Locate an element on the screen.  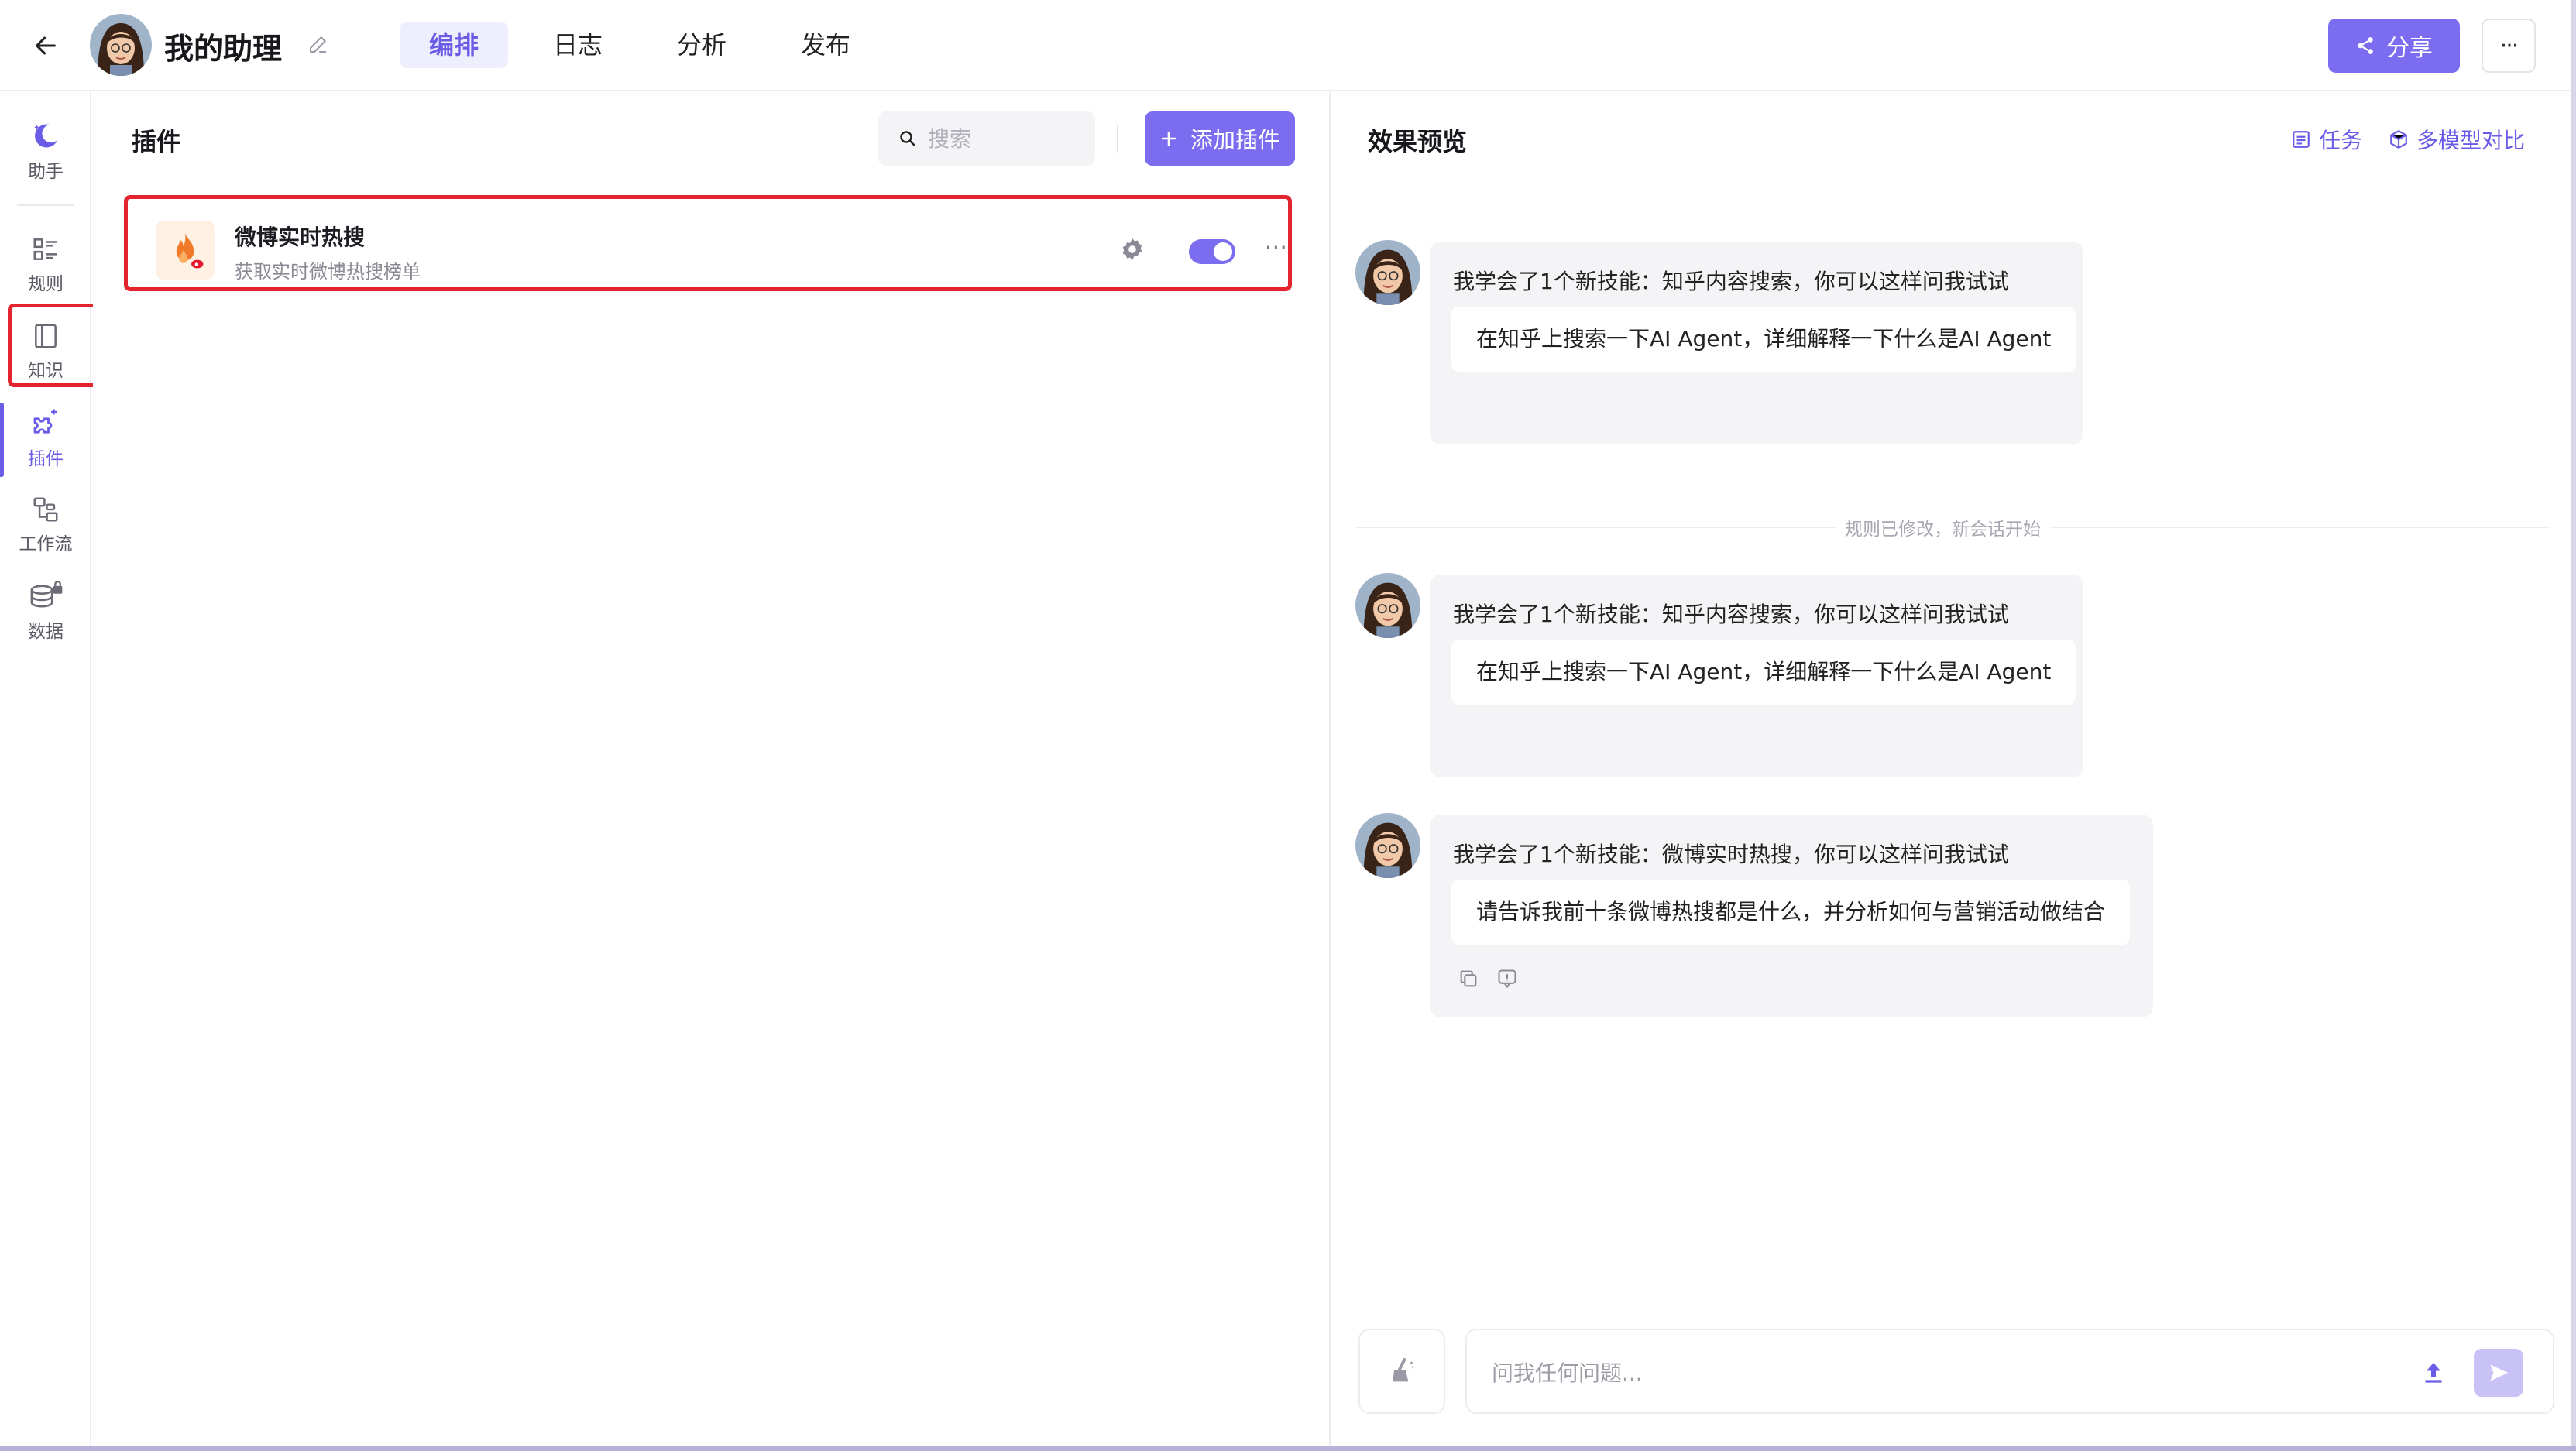
left-sidebar: 助手 规则 知识 插件 工作流 数据 is located at coordinates (45, 769).